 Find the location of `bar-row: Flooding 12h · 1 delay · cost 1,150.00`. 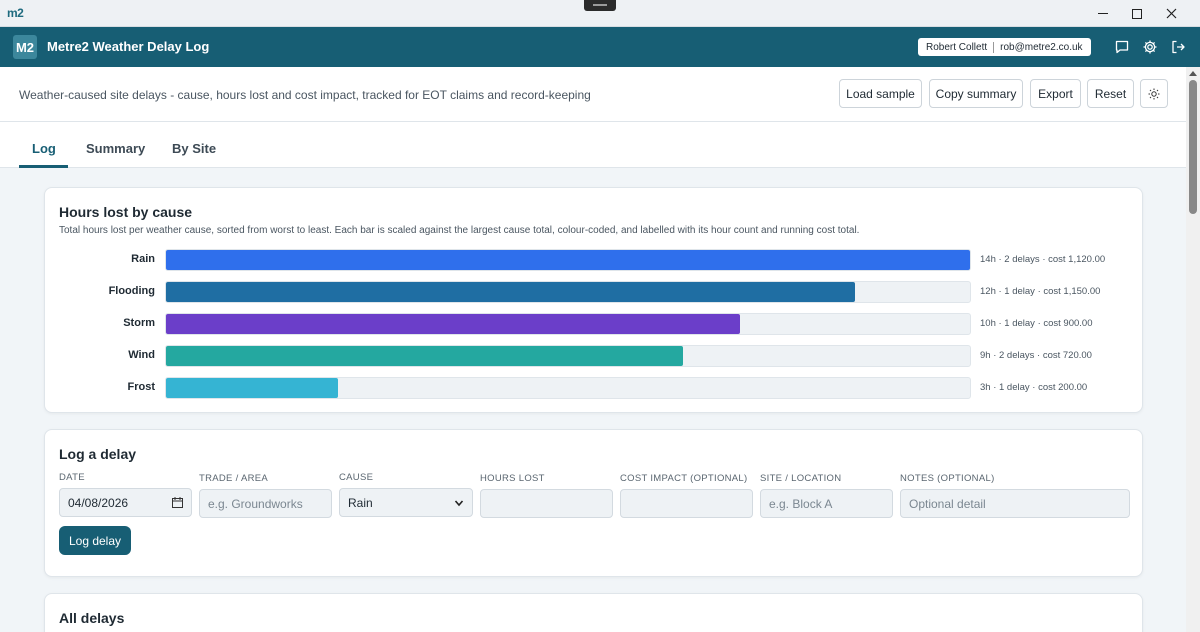

bar-row: Flooding 12h · 1 delay · cost 1,150.00 is located at coordinates (594, 292).